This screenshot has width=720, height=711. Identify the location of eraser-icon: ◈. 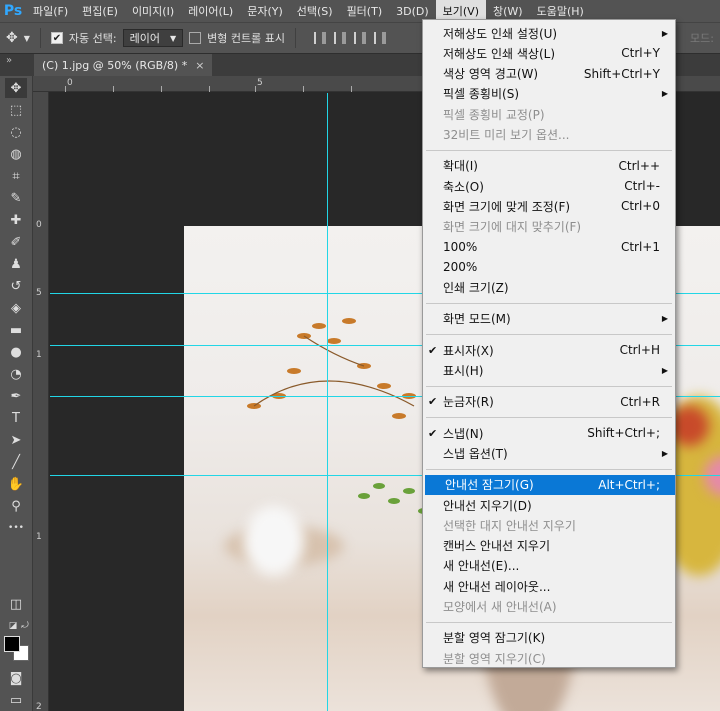
(16, 308).